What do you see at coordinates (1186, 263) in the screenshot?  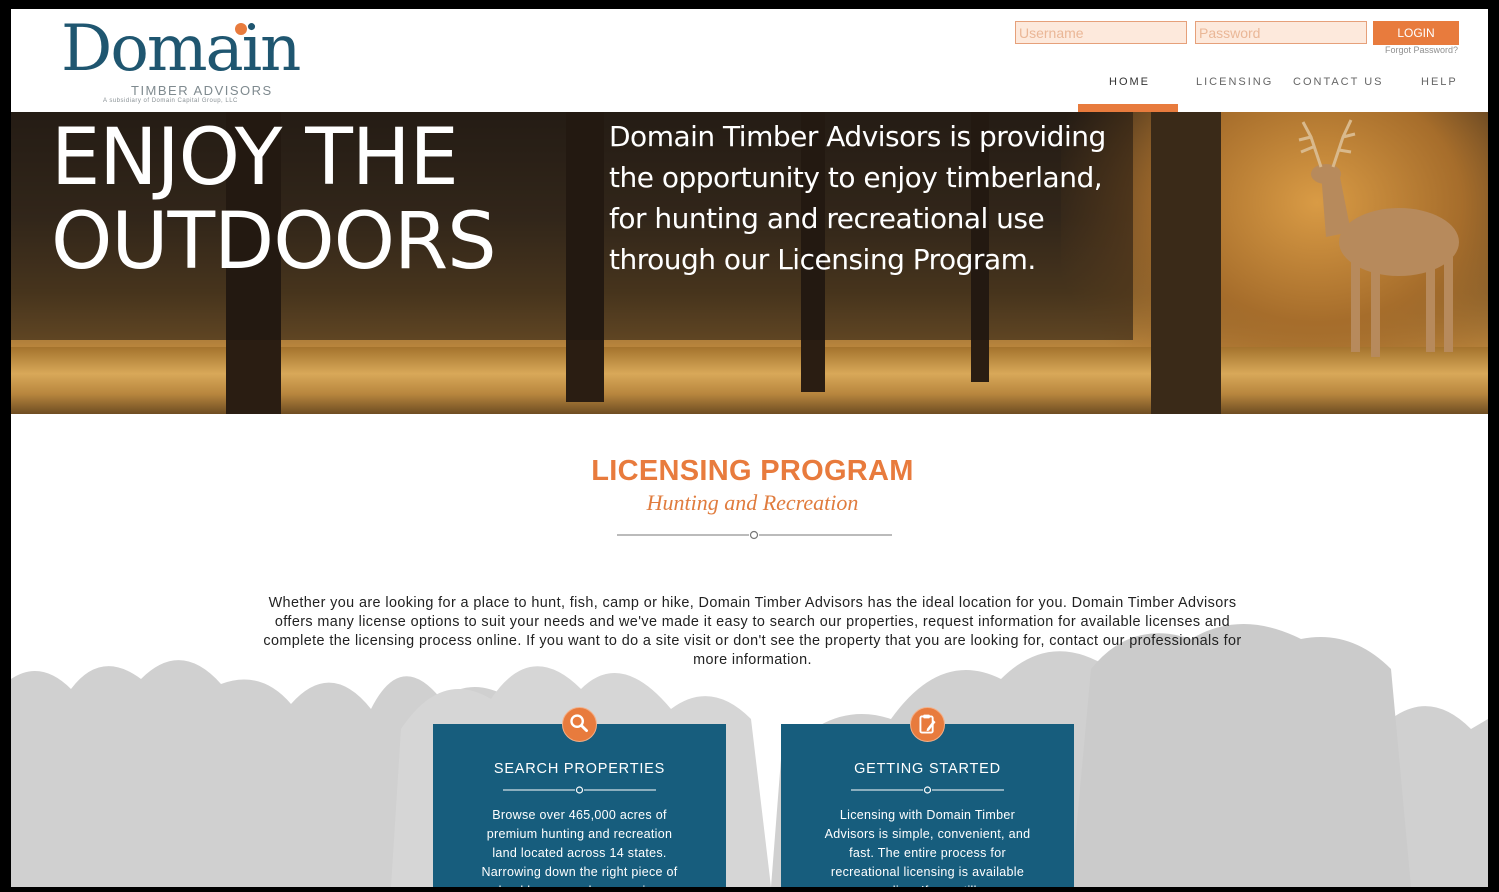 I see `tree-trunk` at bounding box center [1186, 263].